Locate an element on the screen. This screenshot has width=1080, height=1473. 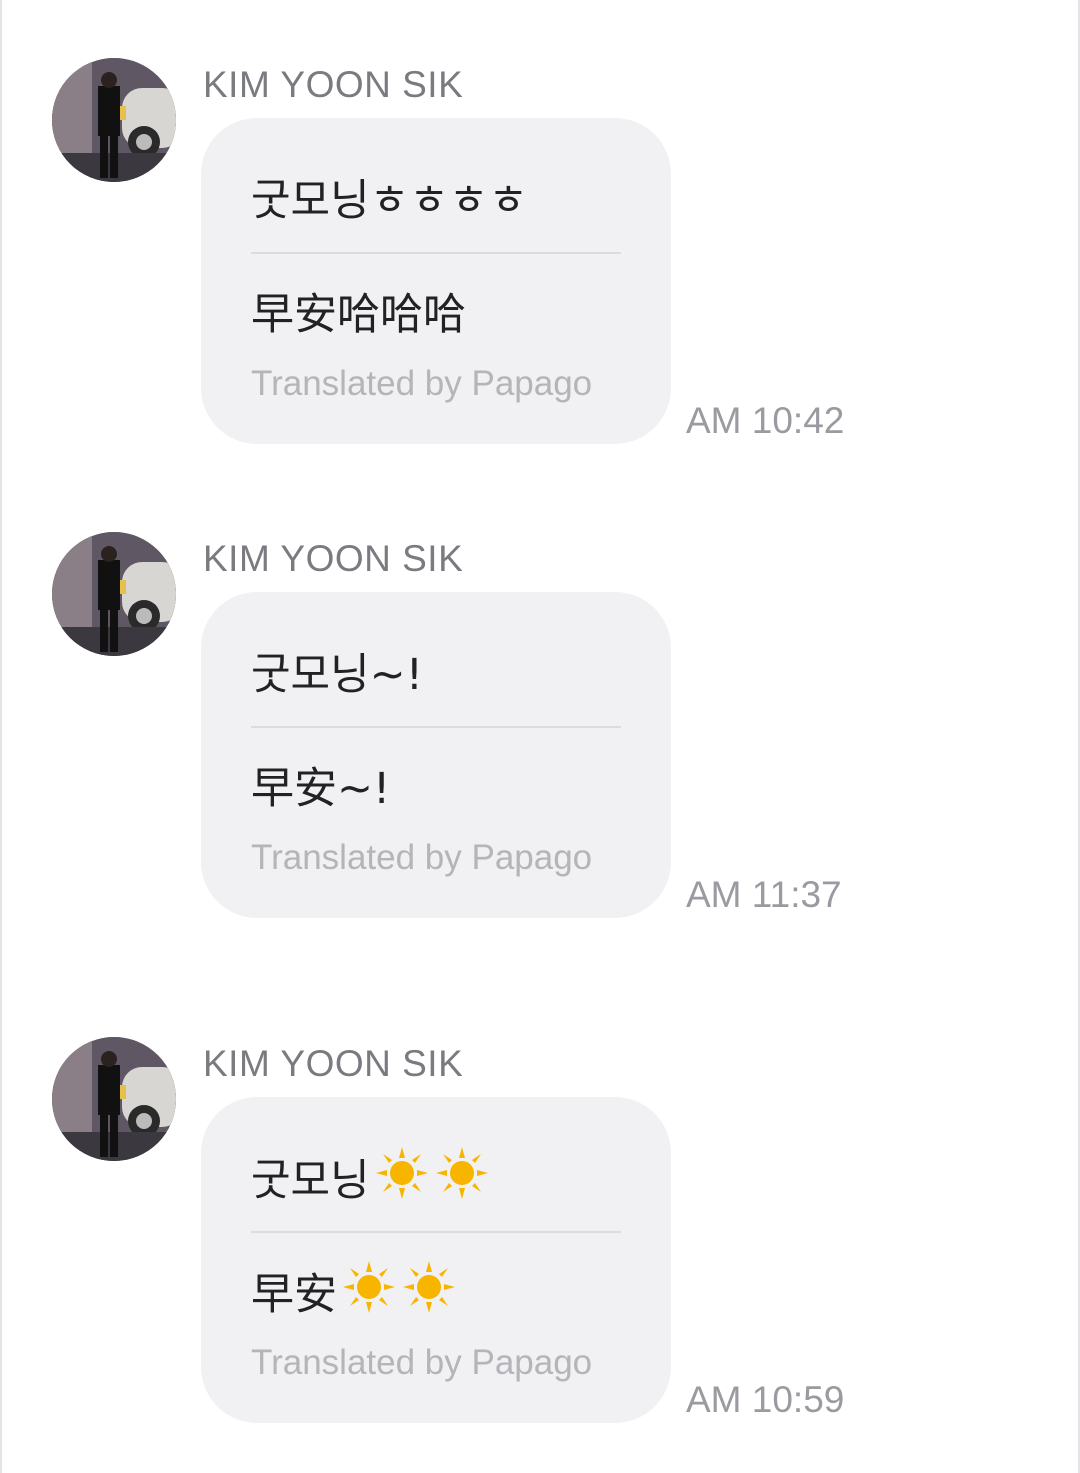
translated-line: 早安 is located at coordinates (354, 1292).